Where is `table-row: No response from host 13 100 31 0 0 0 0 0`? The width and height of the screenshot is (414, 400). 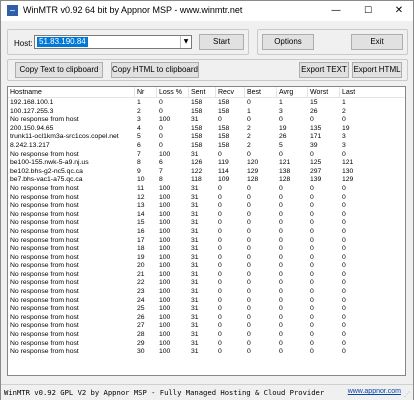
table-row: No response from host 13 100 31 0 0 0 0 0 is located at coordinates (206, 206).